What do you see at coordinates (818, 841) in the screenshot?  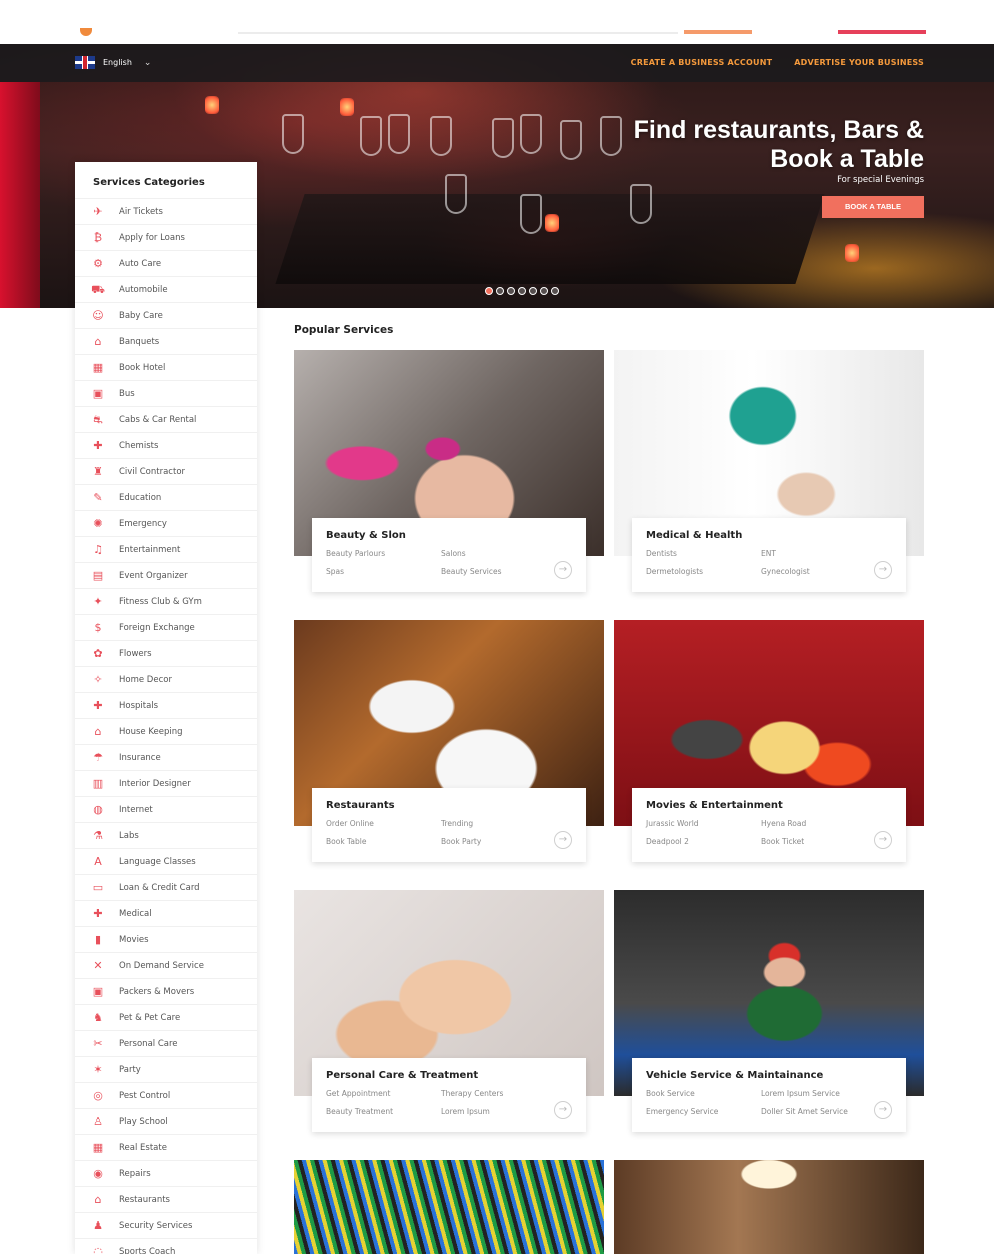 I see `card-link: Book Ticket` at bounding box center [818, 841].